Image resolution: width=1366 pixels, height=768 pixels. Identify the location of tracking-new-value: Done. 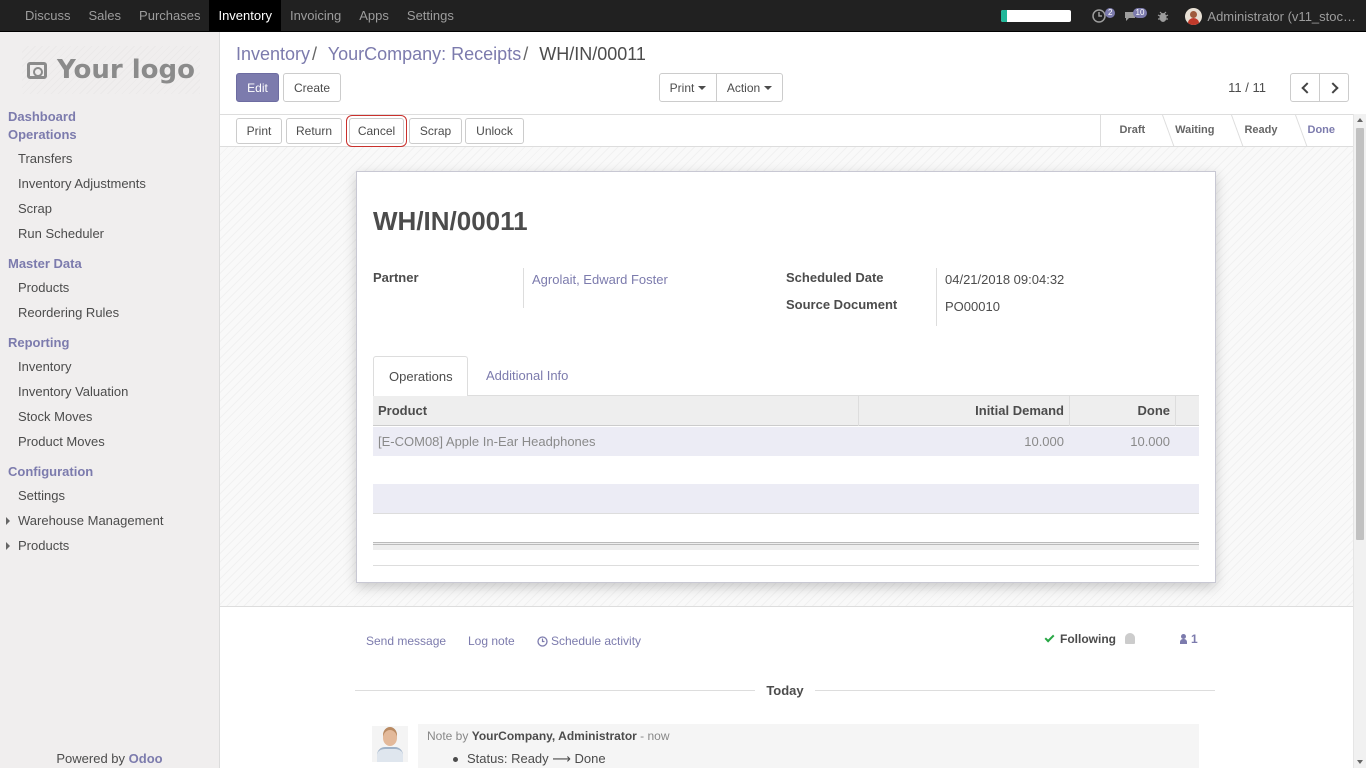
(590, 758).